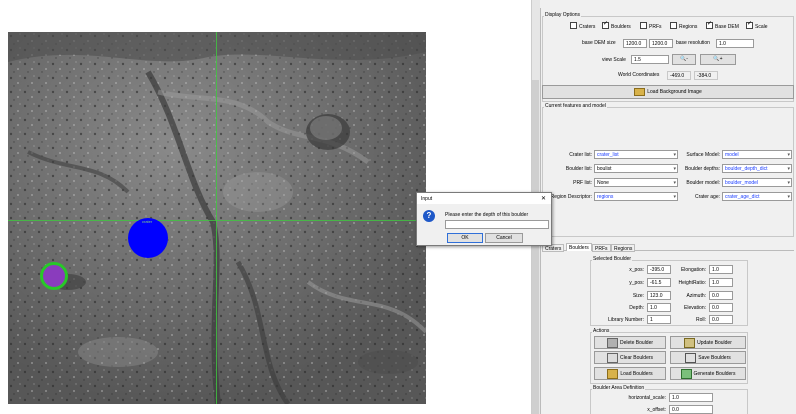 The height and width of the screenshot is (414, 796). What do you see at coordinates (580, 155) in the screenshot?
I see `crater-list-label: Crater list:` at bounding box center [580, 155].